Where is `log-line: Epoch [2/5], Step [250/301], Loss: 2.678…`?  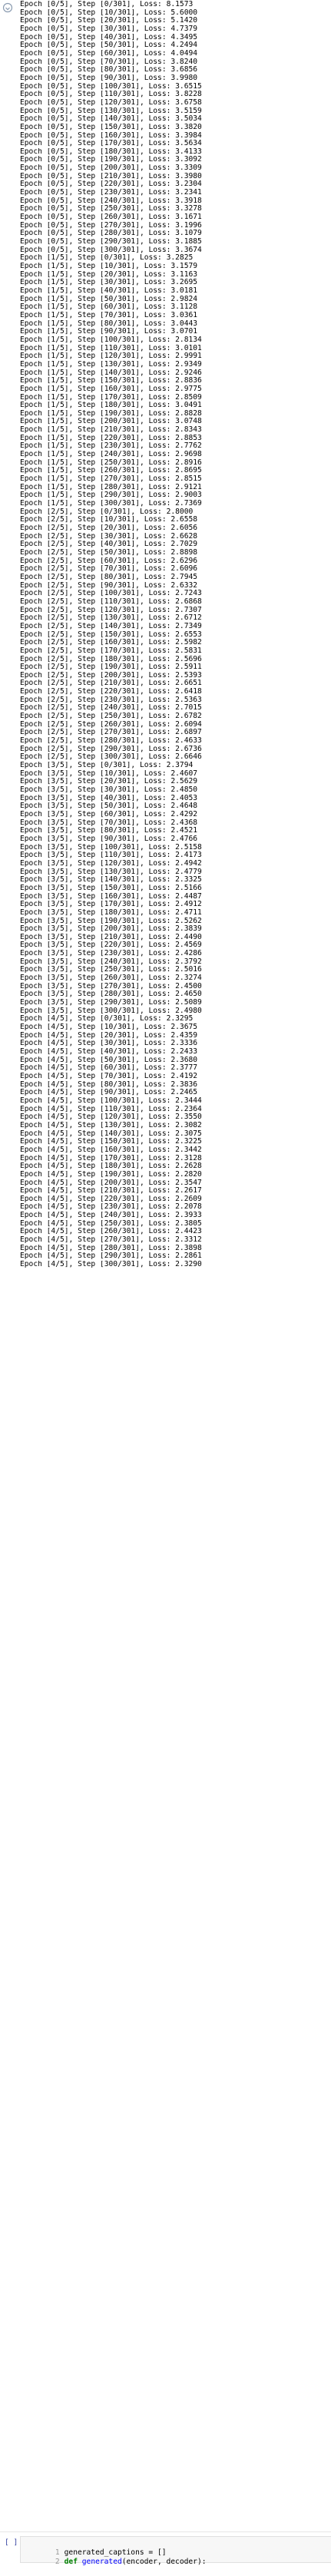
log-line: Epoch [2/5], Step [250/301], Loss: 2.678… is located at coordinates (111, 717).